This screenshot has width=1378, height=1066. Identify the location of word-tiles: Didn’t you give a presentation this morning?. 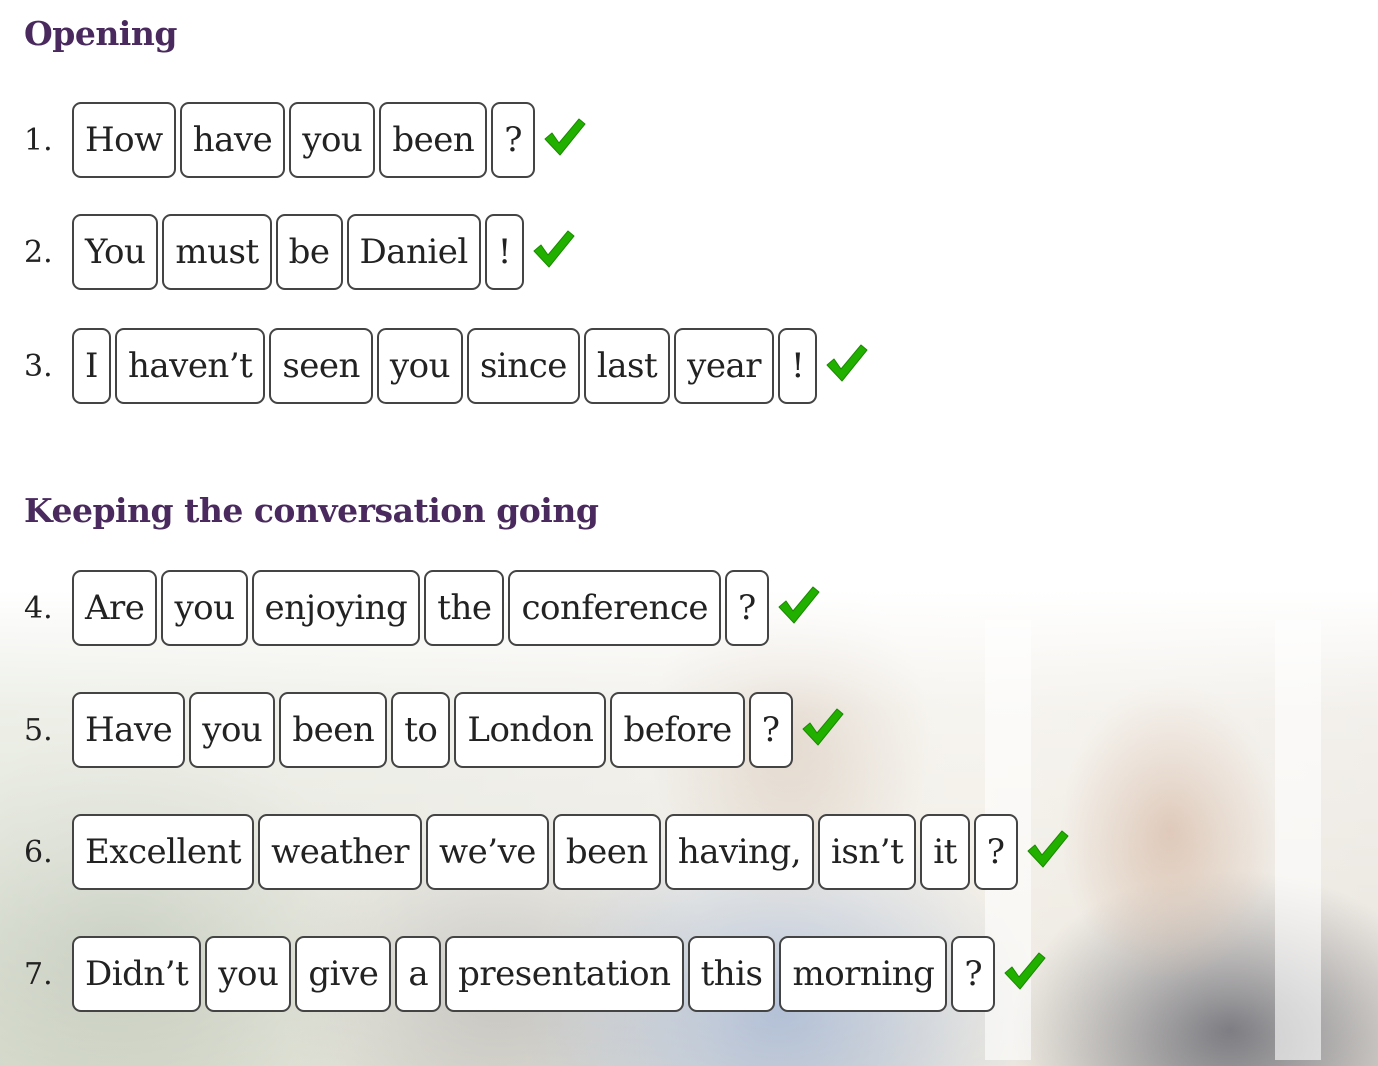
(535, 974).